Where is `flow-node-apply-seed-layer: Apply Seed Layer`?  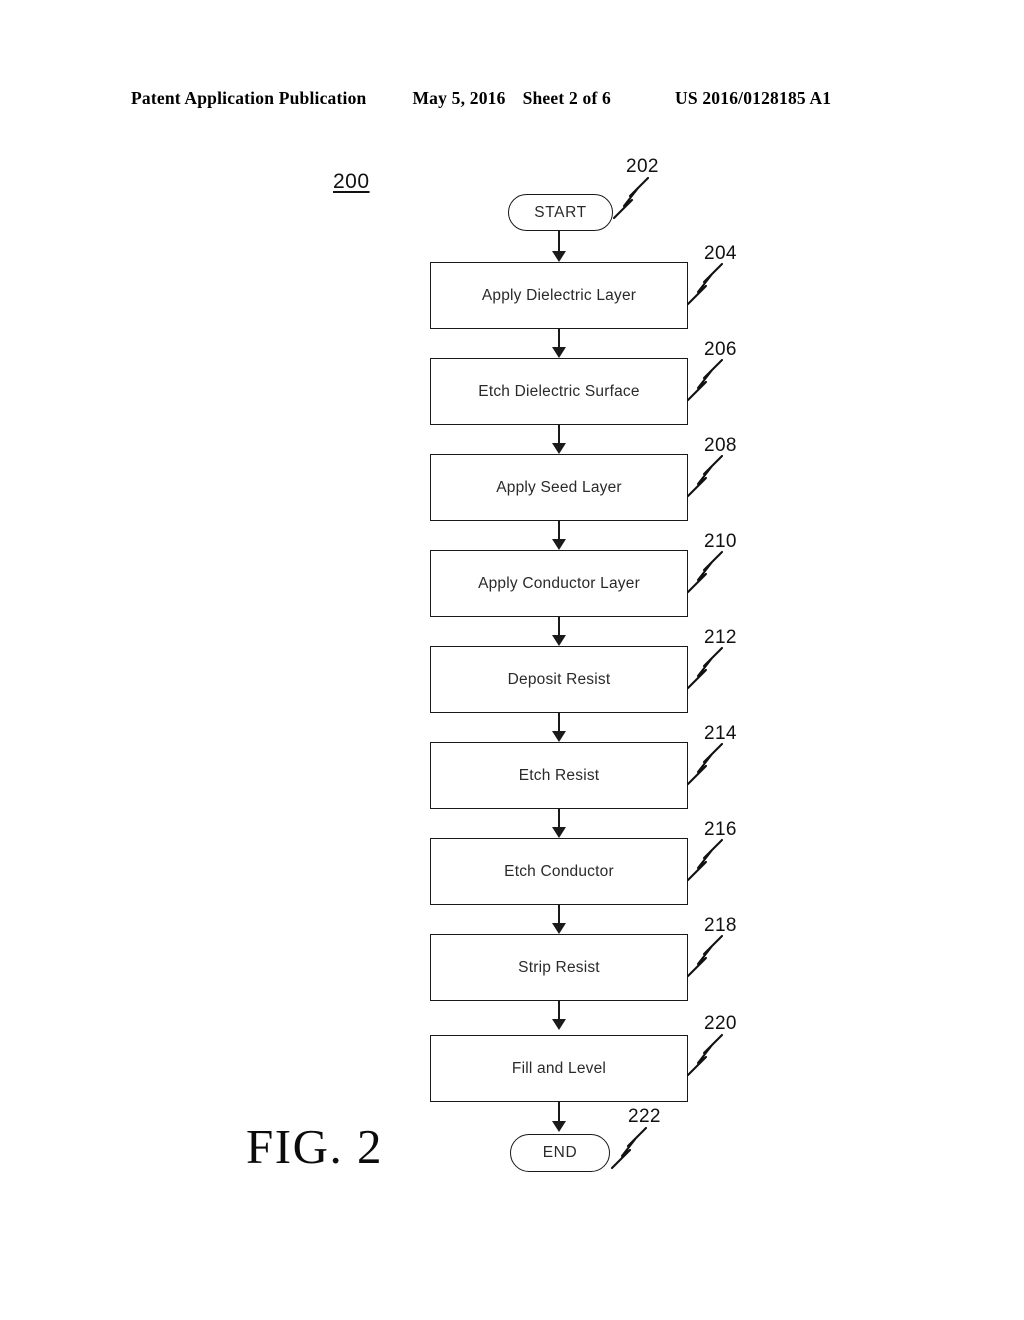
flow-node-apply-seed-layer: Apply Seed Layer is located at coordinates (559, 487).